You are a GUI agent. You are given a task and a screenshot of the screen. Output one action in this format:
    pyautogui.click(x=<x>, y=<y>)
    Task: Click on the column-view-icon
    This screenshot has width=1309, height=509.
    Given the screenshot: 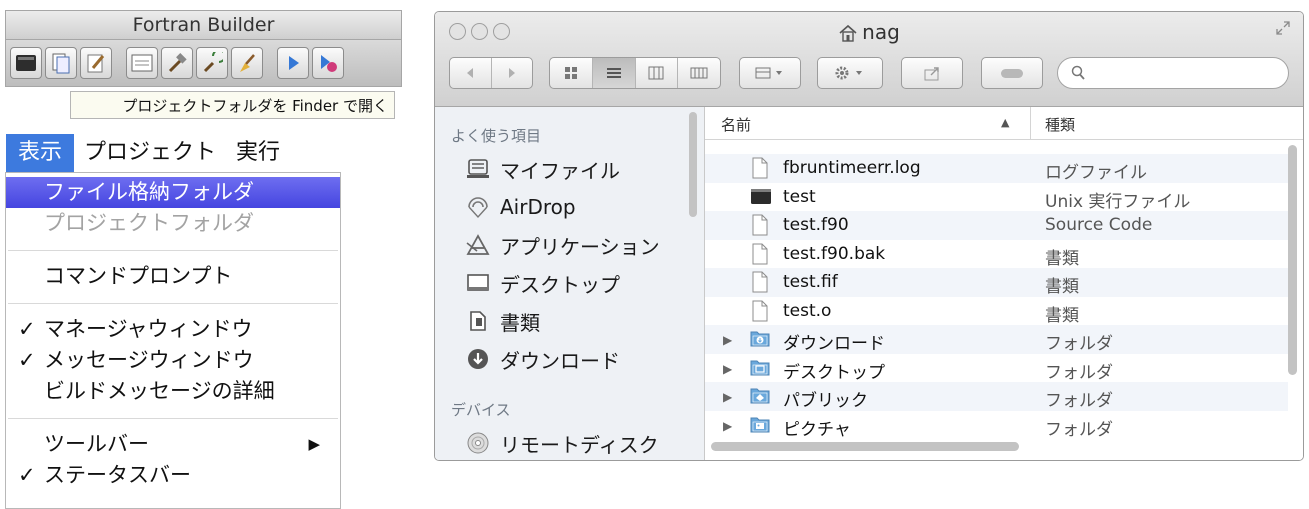 What is the action you would take?
    pyautogui.click(x=656, y=73)
    